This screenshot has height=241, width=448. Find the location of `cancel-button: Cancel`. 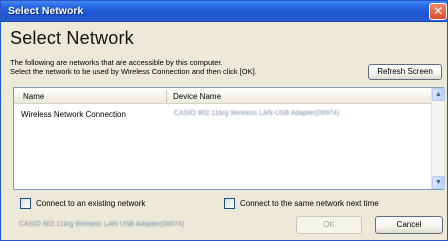

cancel-button: Cancel is located at coordinates (409, 225).